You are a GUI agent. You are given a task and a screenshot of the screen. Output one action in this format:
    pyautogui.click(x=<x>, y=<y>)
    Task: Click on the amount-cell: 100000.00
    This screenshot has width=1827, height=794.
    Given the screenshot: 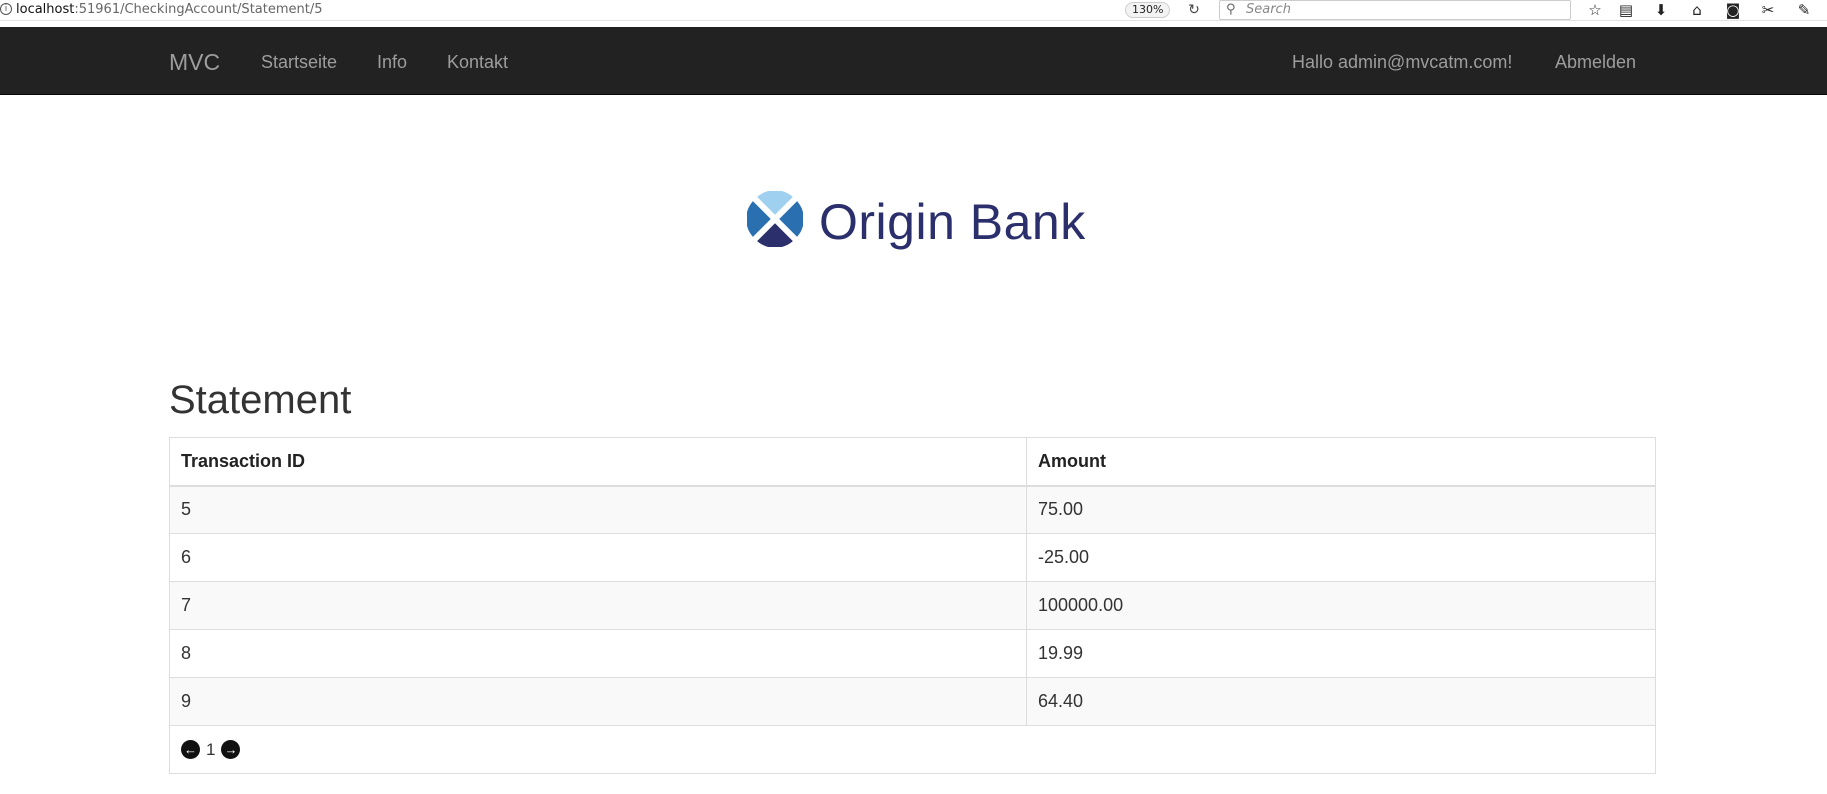 What is the action you would take?
    pyautogui.click(x=1341, y=605)
    